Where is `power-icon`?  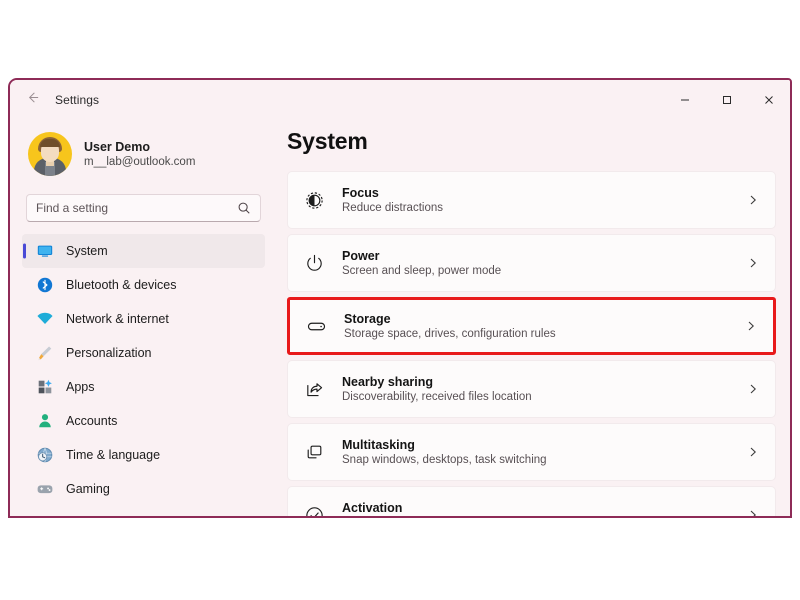 power-icon is located at coordinates (314, 263).